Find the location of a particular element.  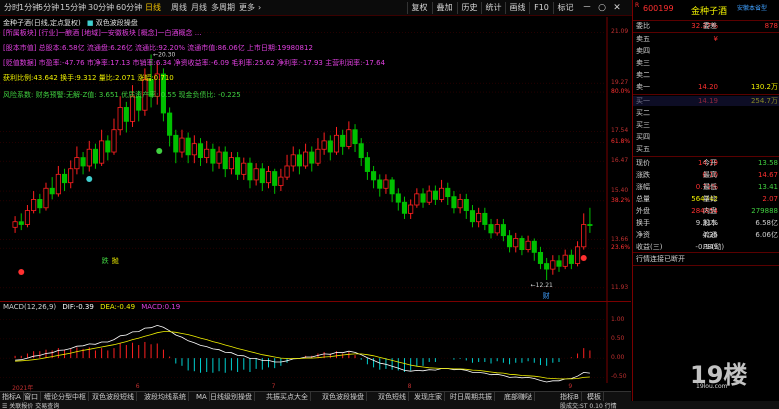

stat-row-2: 涨幅 0.71% 最低 13.41 is located at coordinates (706, 187).